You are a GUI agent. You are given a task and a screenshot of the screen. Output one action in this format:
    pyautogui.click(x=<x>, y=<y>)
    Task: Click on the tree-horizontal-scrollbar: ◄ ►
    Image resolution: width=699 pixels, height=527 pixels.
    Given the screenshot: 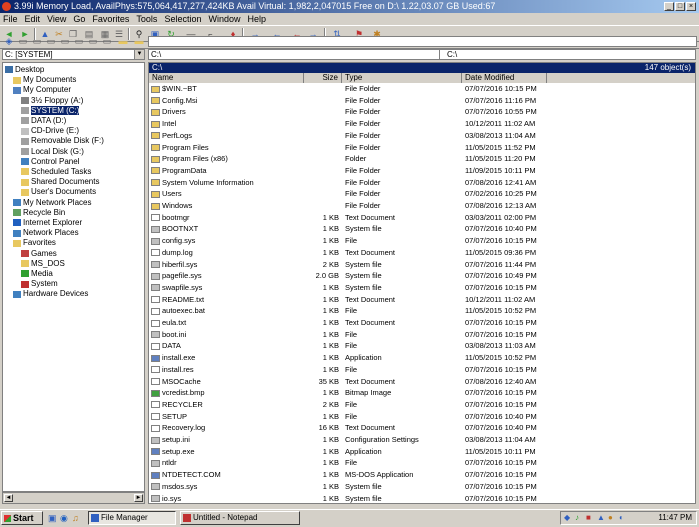 What is the action you would take?
    pyautogui.click(x=73, y=498)
    